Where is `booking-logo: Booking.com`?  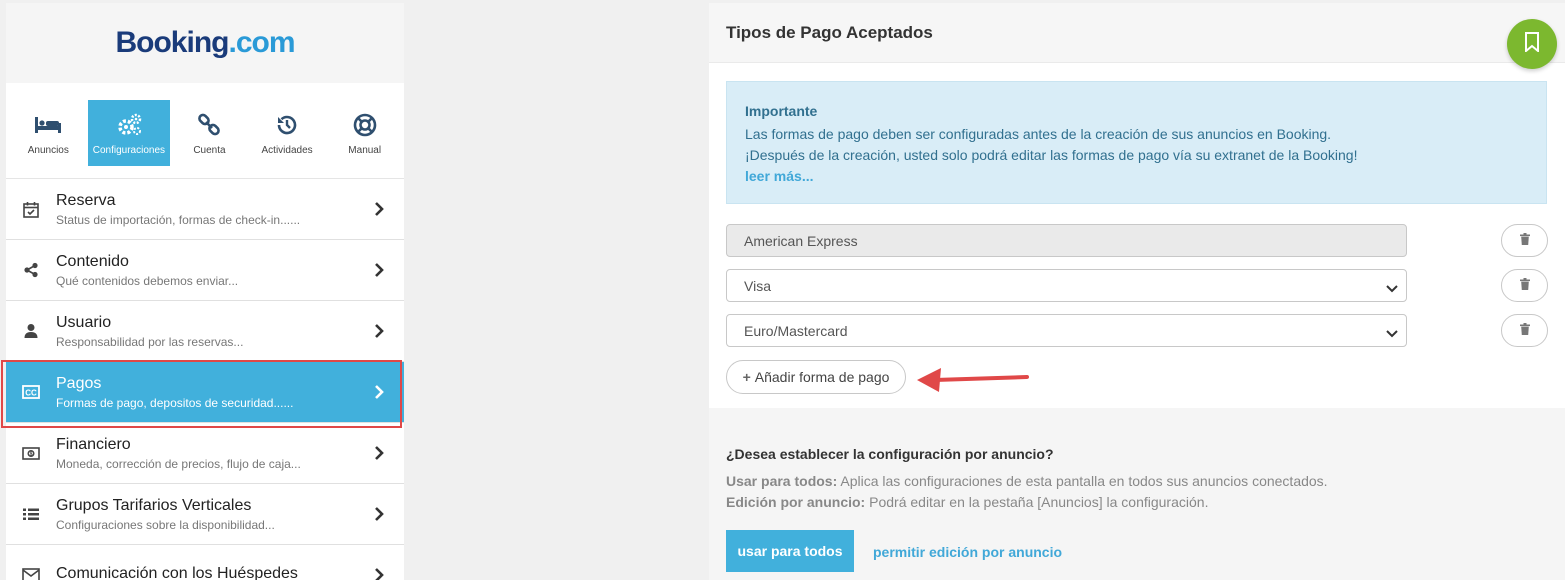 booking-logo: Booking.com is located at coordinates (205, 43).